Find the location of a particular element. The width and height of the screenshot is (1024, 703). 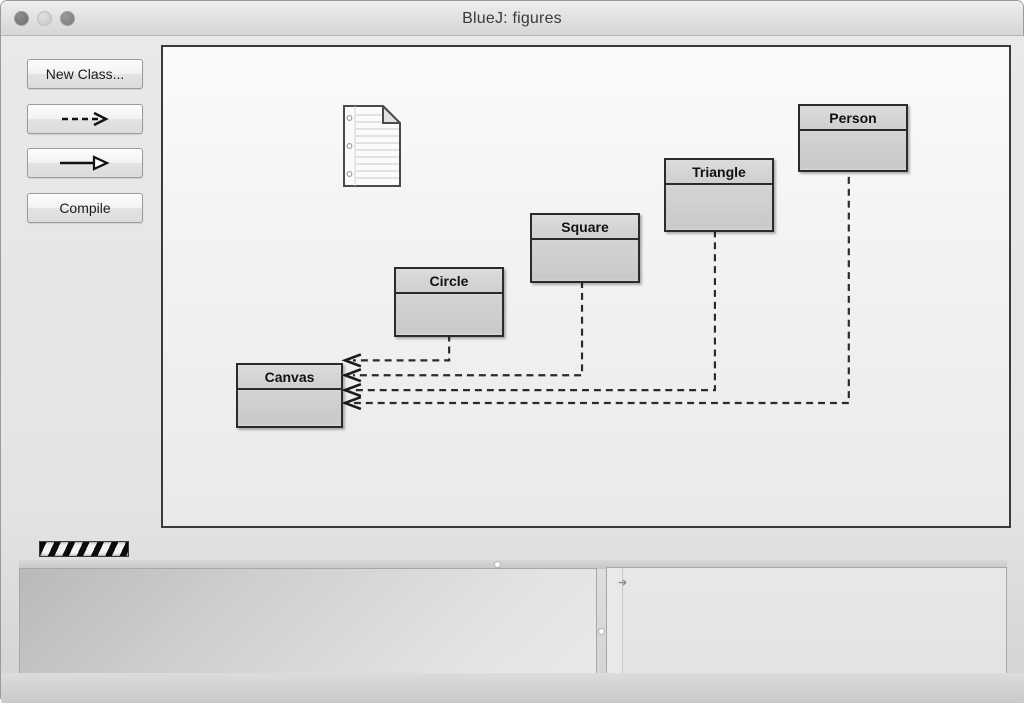

uses-arrow-button is located at coordinates (85, 119).